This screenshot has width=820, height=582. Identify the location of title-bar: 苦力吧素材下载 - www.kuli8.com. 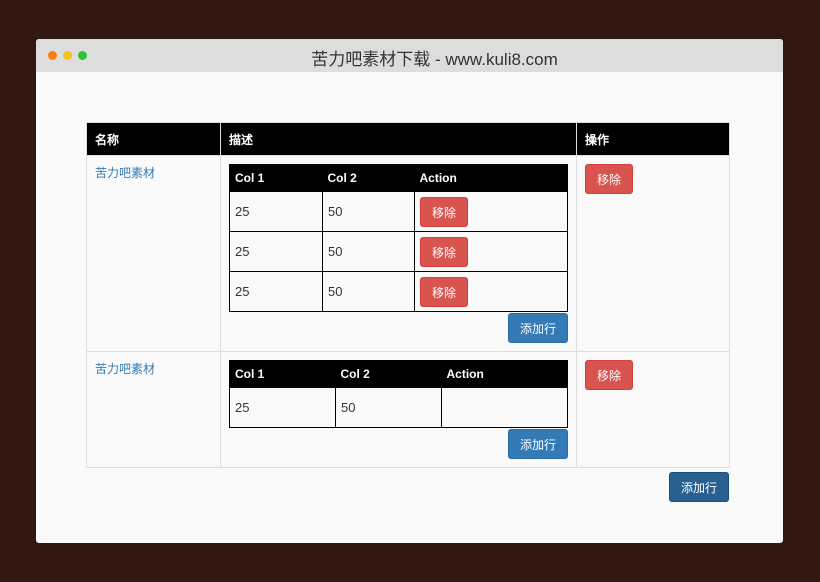
(409, 55).